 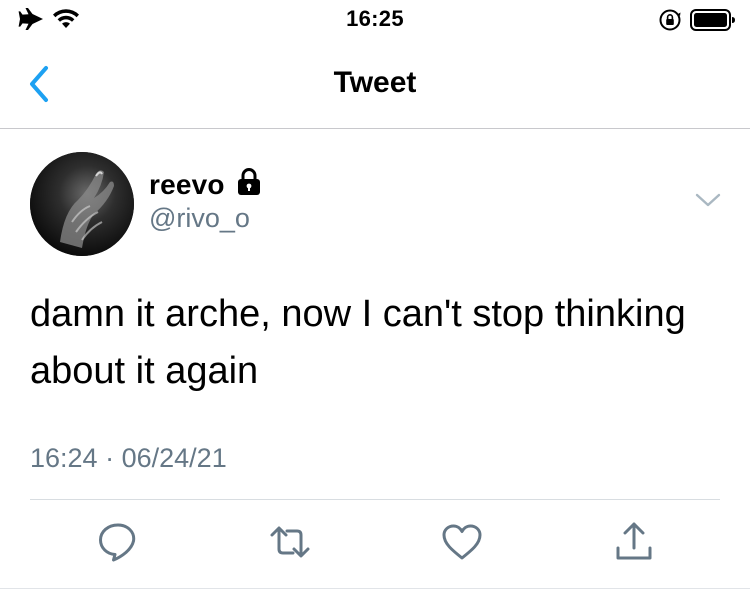 I want to click on status-bar: 16:25, so click(x=375, y=21).